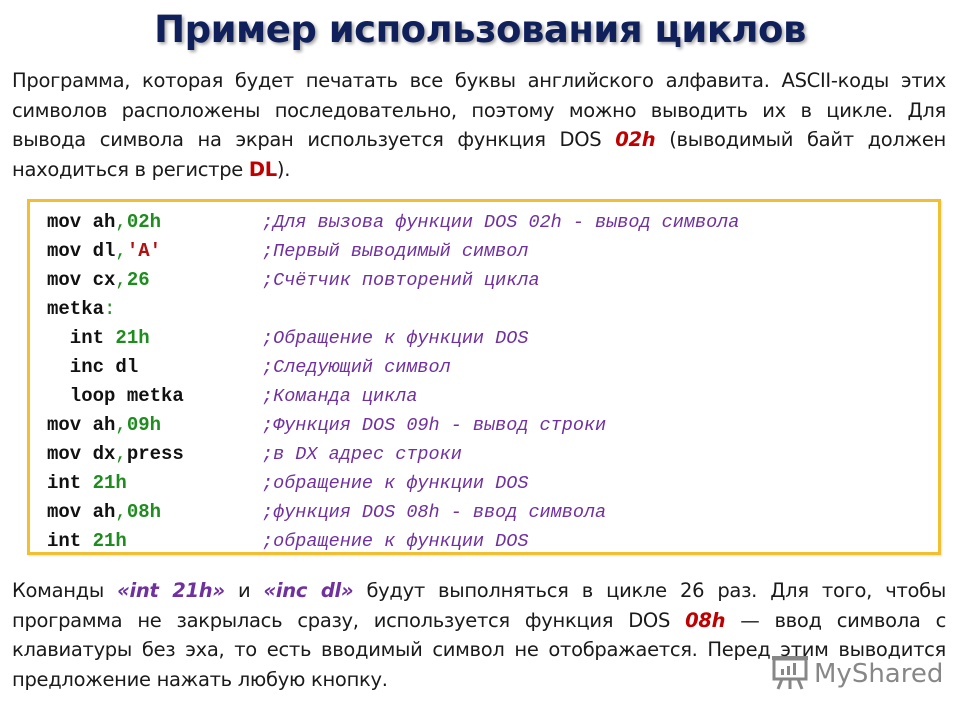  I want to click on code-operand: 09h, so click(144, 425).